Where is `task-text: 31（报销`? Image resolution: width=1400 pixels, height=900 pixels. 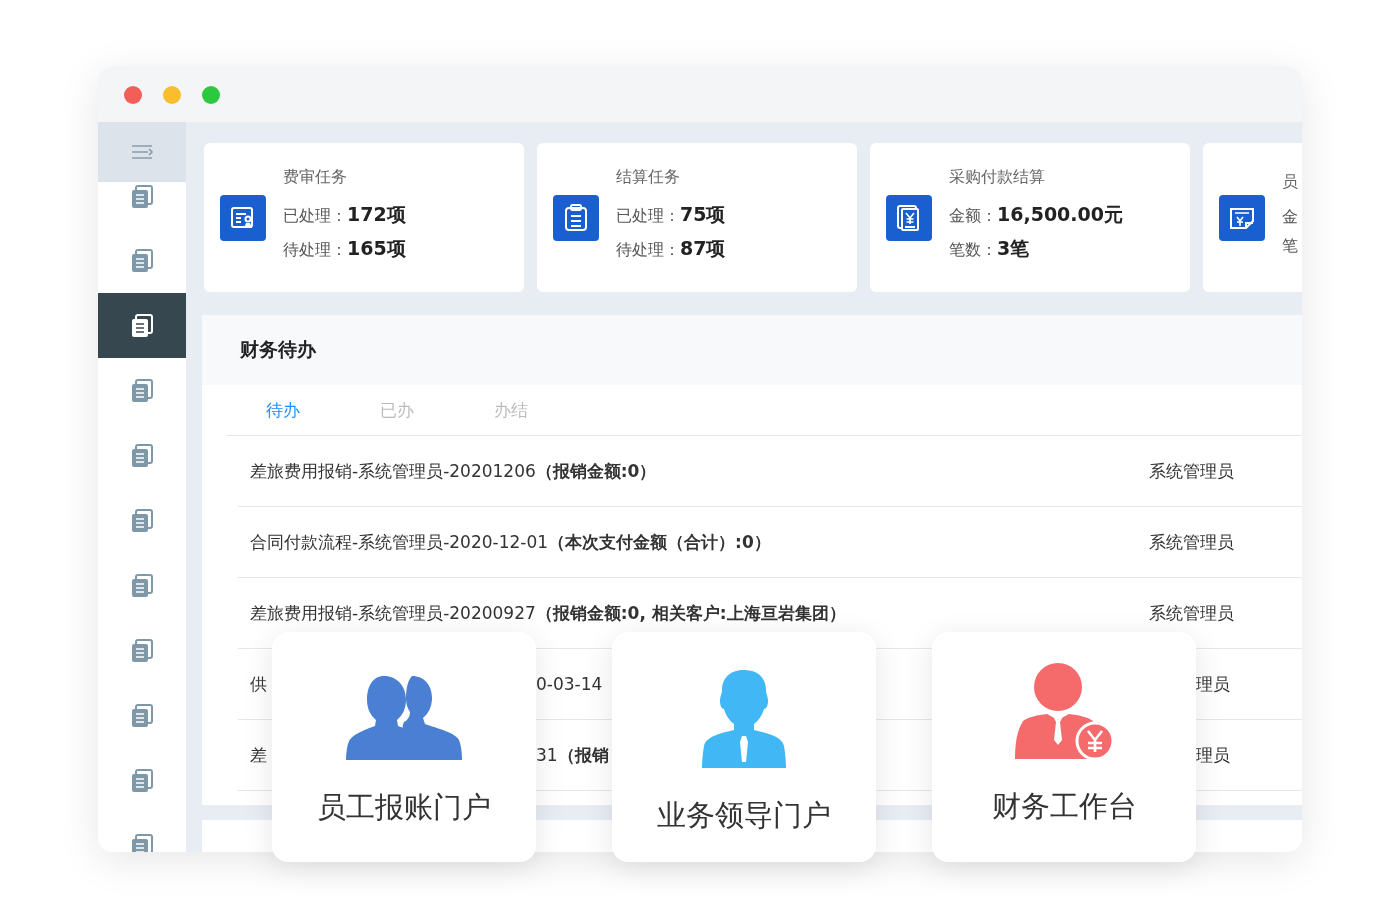
task-text: 31（报销 is located at coordinates (573, 755).